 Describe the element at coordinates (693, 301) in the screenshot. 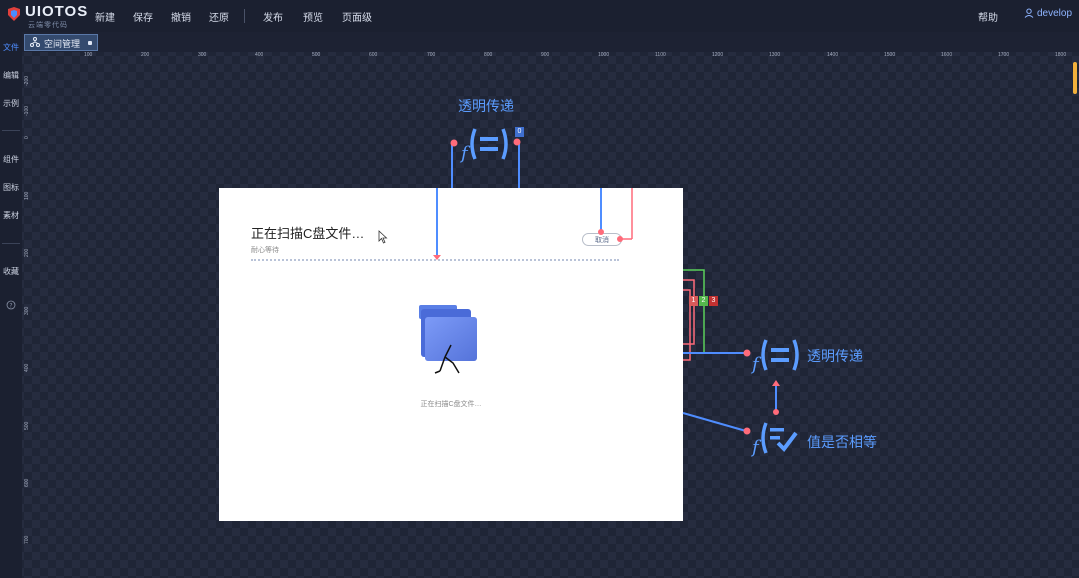

I see `node-badge: 1` at that location.